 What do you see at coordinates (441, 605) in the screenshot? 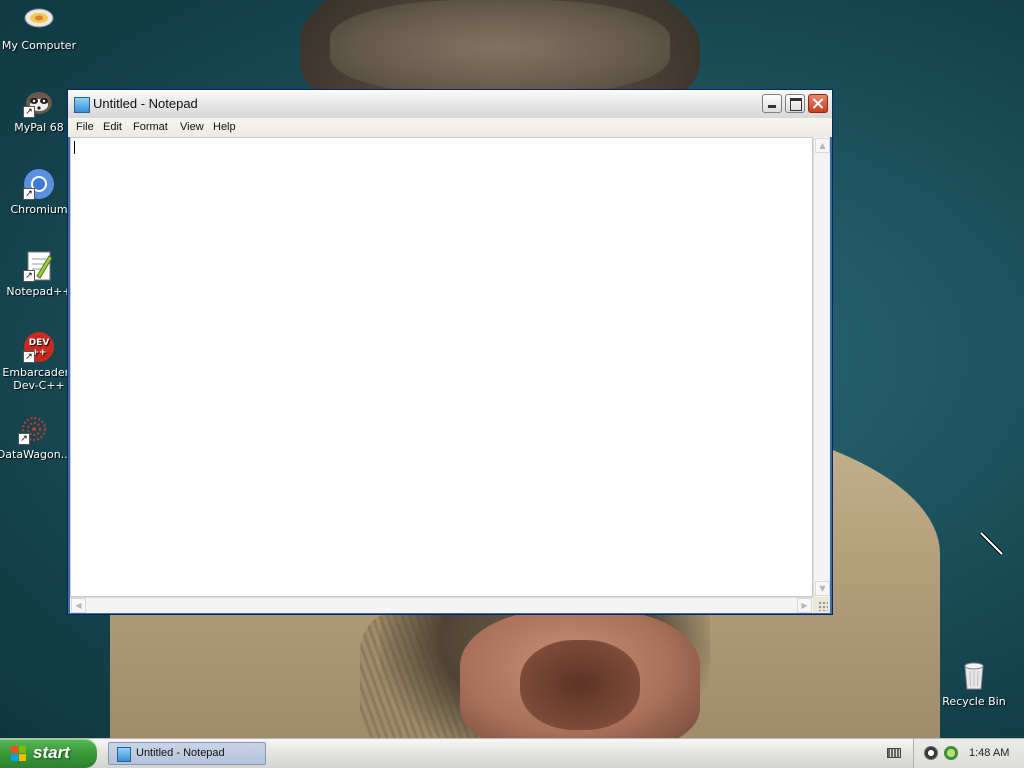
I see `horizontal-scrollbar: ◀ ▶` at bounding box center [441, 605].